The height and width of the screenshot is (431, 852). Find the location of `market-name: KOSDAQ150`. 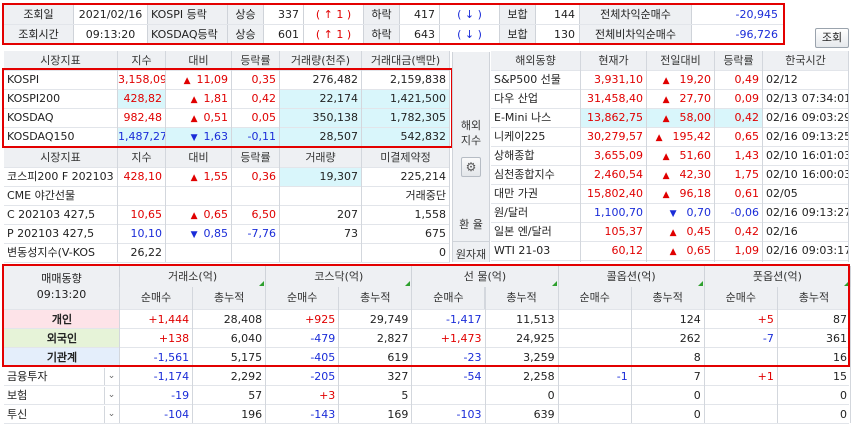

market-name: KOSDAQ150 is located at coordinates (61, 136).